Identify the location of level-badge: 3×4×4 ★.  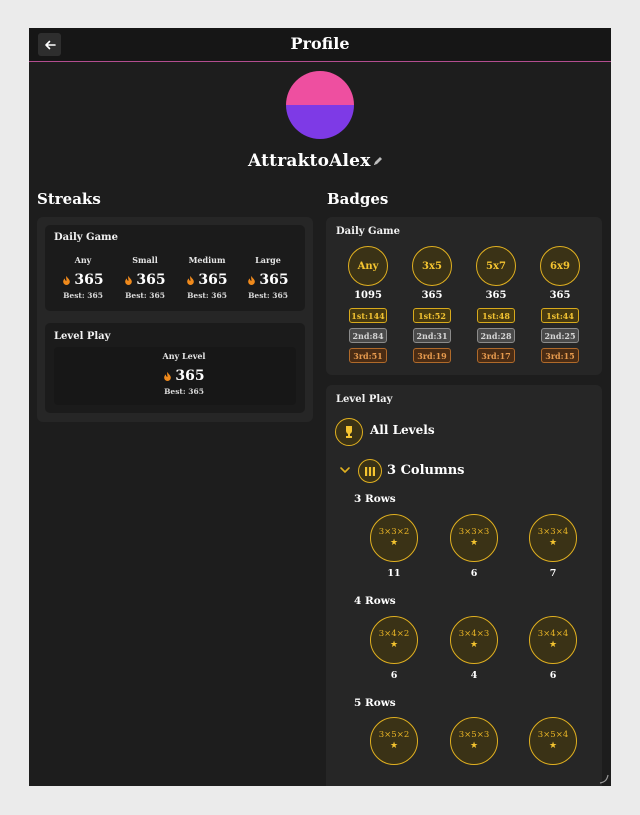
(553, 640).